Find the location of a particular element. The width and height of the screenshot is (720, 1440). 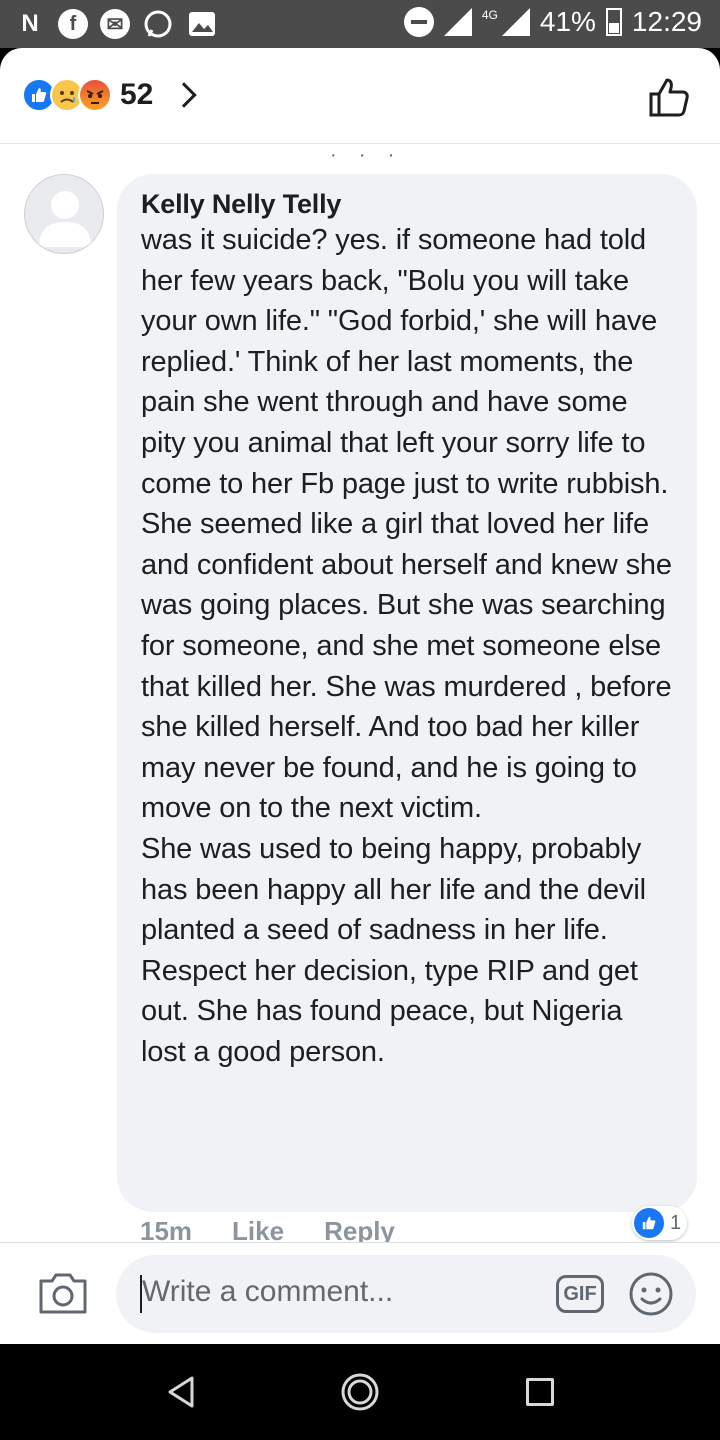

back-button is located at coordinates (182, 1392).